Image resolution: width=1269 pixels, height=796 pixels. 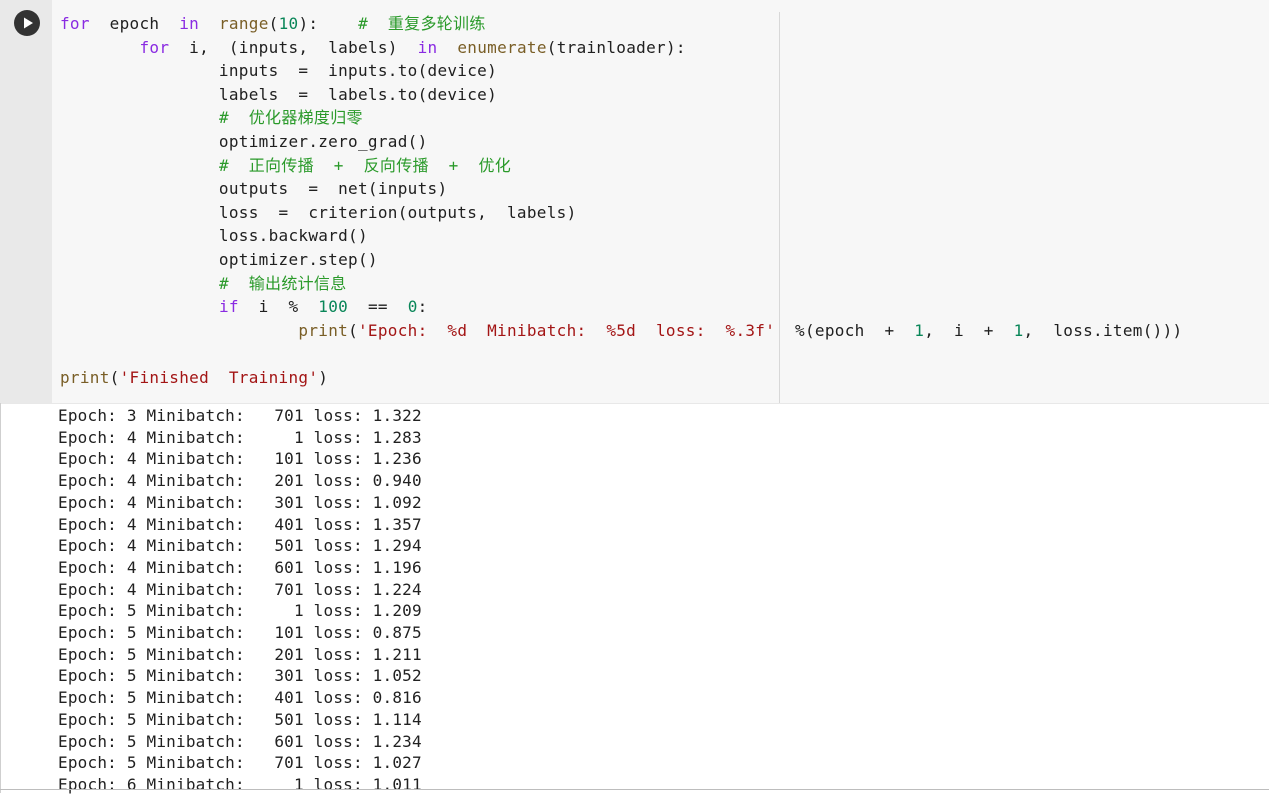 I want to click on code-token: inputs = inputs.to(device), so click(x=279, y=71).